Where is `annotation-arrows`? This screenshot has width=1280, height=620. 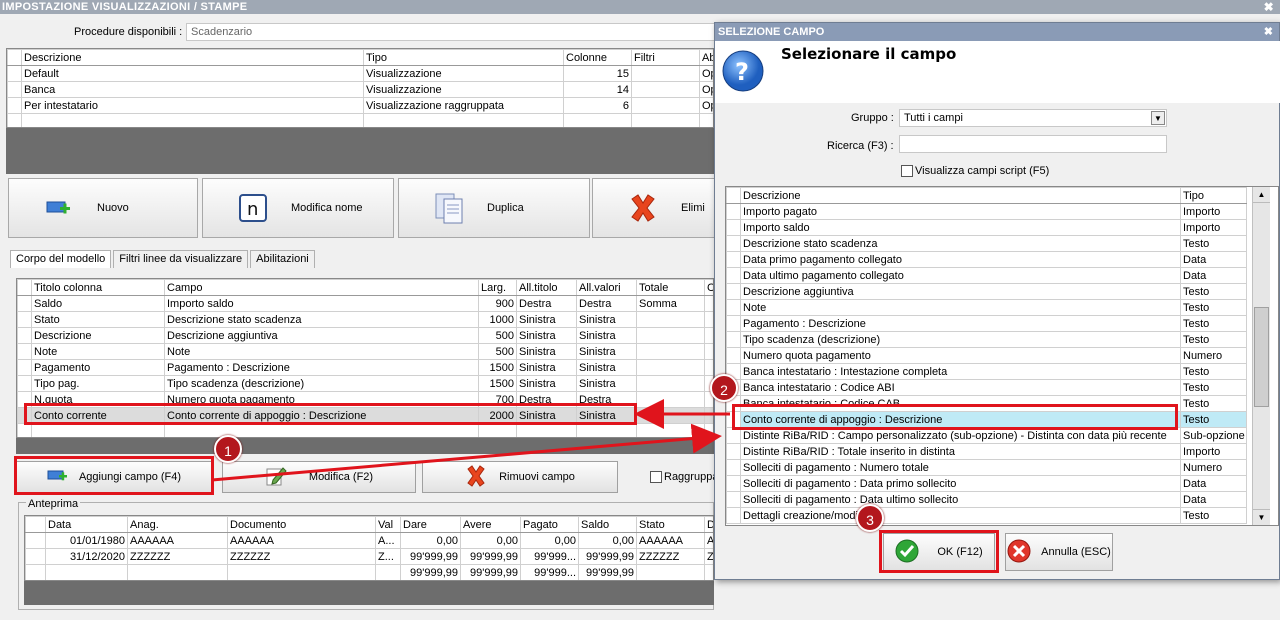
annotation-arrows is located at coordinates (470, 440).